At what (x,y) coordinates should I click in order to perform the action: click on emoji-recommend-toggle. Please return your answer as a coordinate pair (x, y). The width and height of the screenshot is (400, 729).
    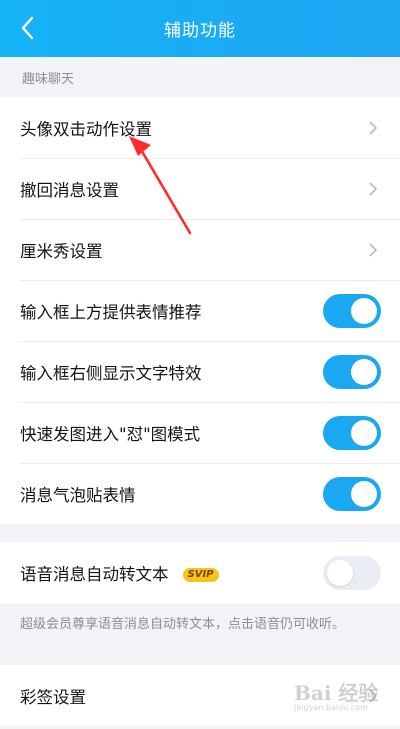
    Looking at the image, I should click on (352, 310).